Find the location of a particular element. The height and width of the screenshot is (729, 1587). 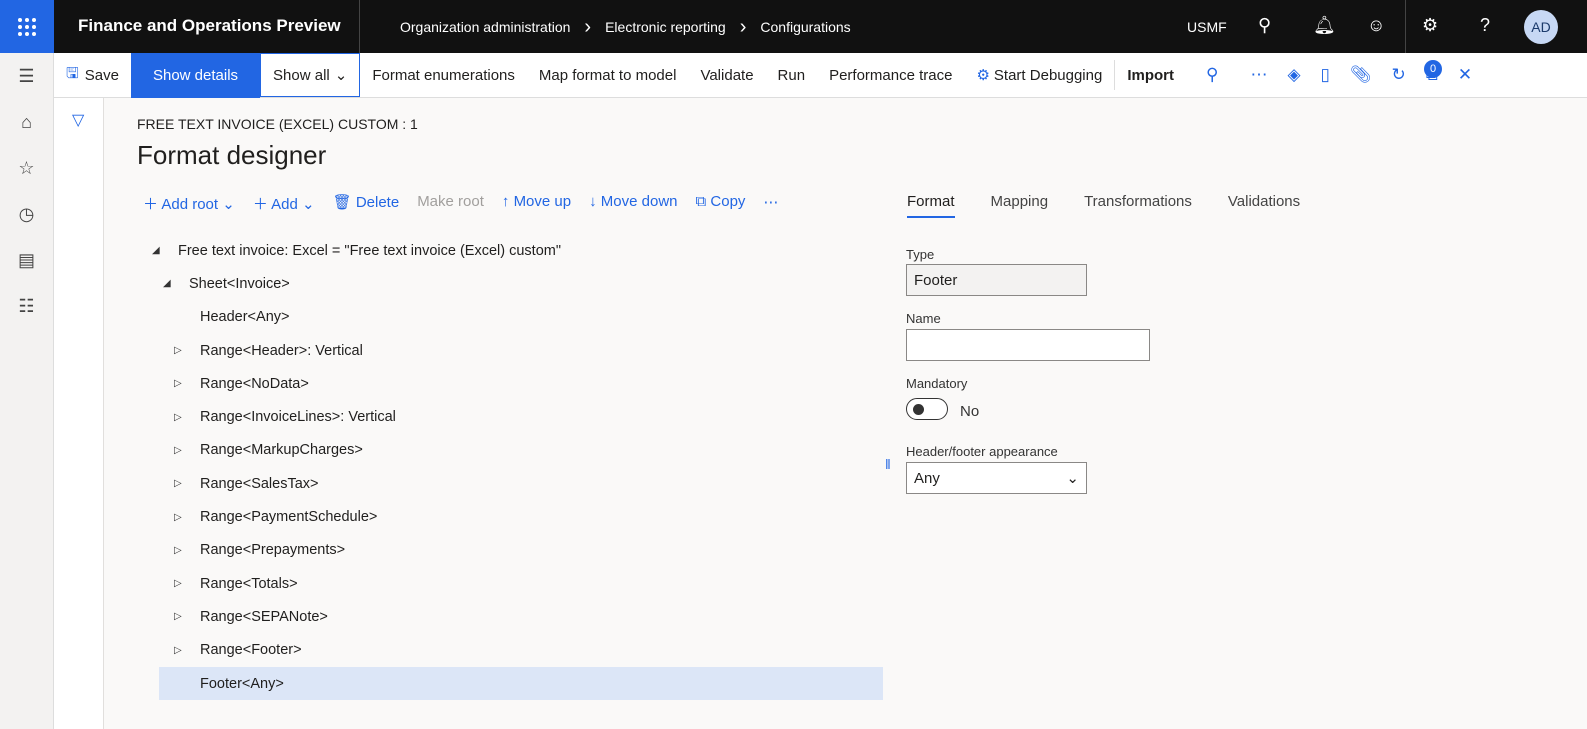

home-icon: ⌂ is located at coordinates (26, 122).